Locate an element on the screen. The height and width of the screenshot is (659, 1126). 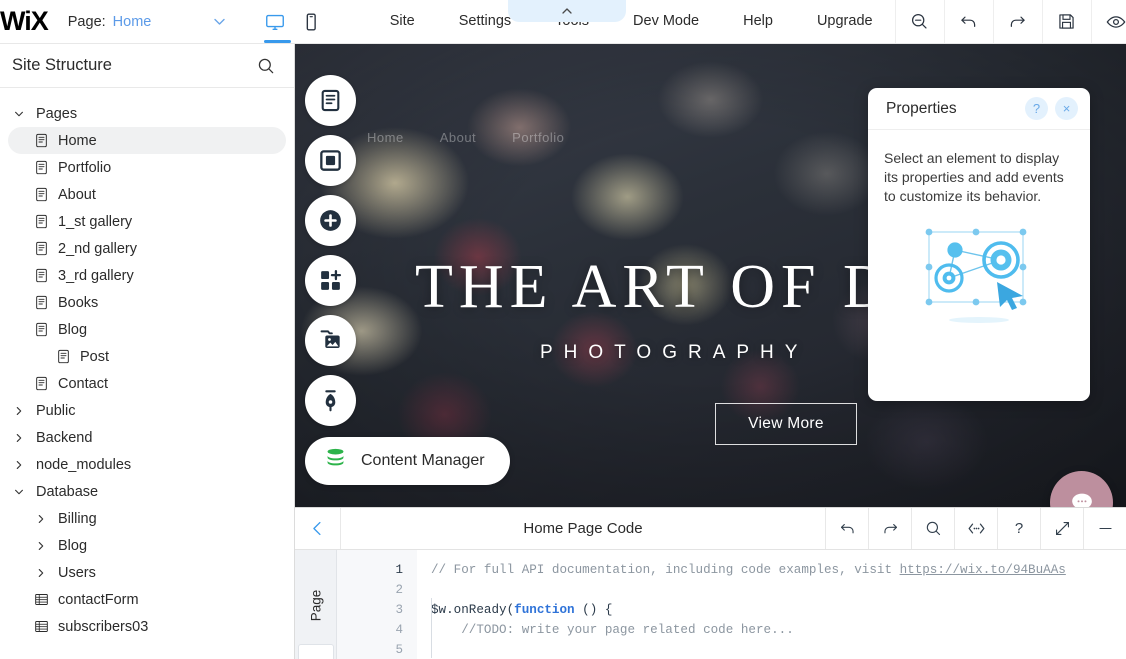
wix-logo: WiX is located at coordinates (24, 21).